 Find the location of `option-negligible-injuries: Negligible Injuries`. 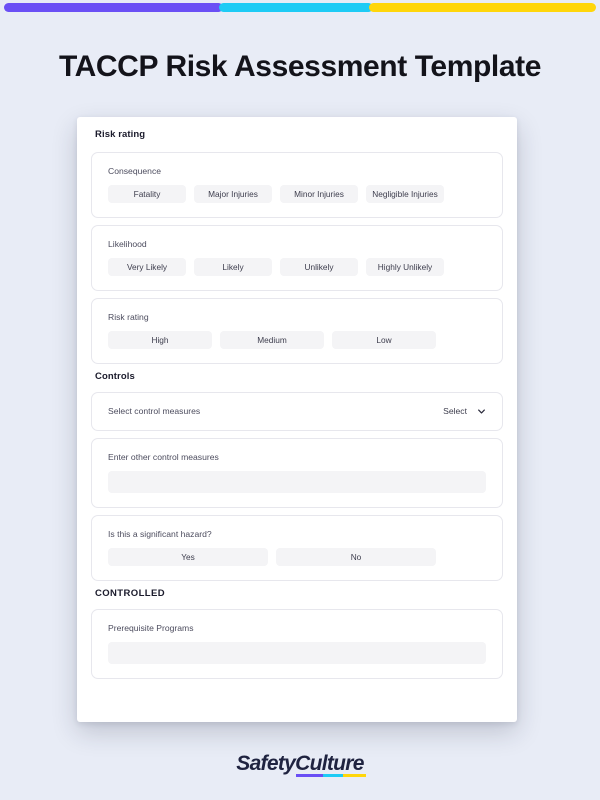

option-negligible-injuries: Negligible Injuries is located at coordinates (405, 194).